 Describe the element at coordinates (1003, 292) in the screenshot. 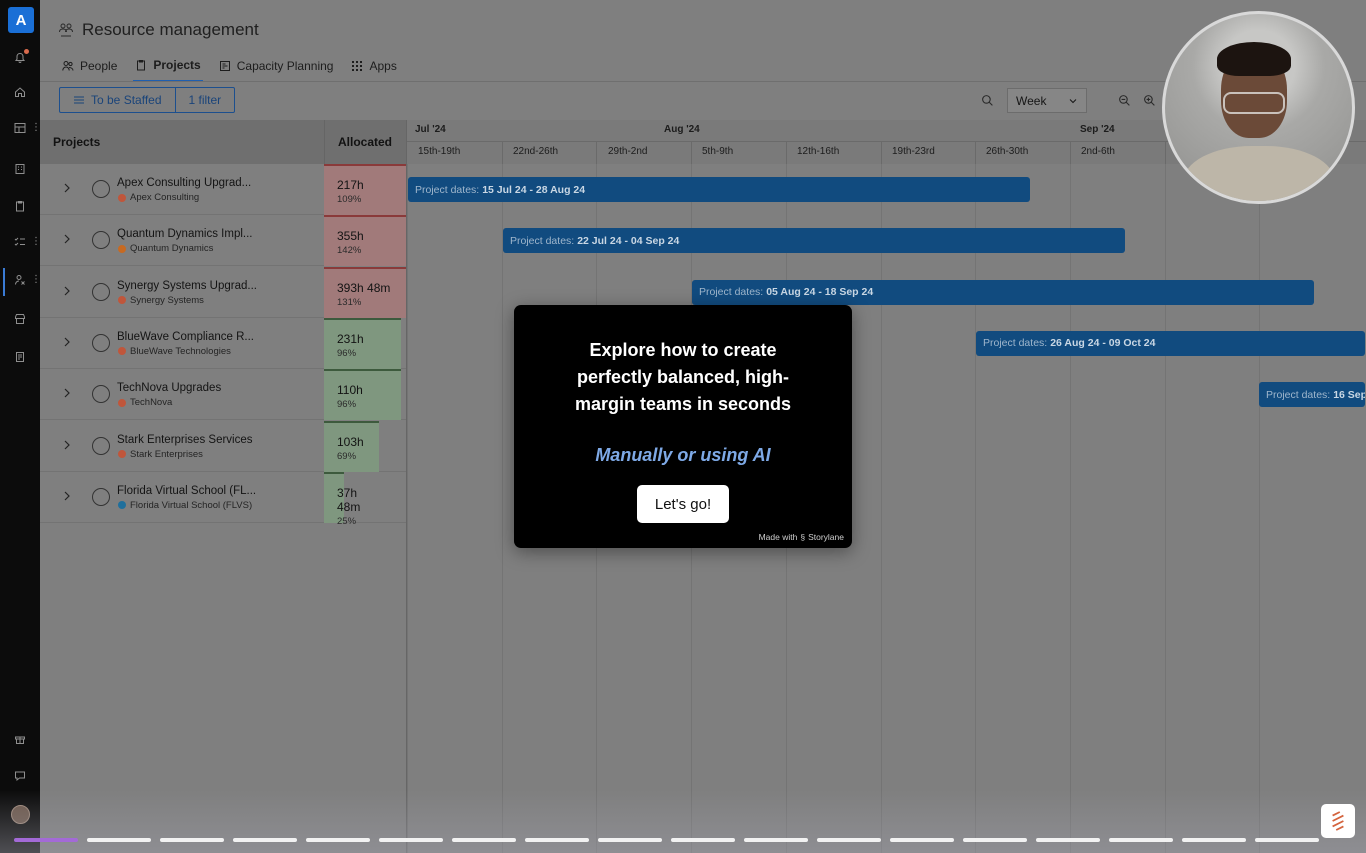

I see `project-date-bar: Project dates: 05 Aug 24 - 18 Sep 24` at that location.